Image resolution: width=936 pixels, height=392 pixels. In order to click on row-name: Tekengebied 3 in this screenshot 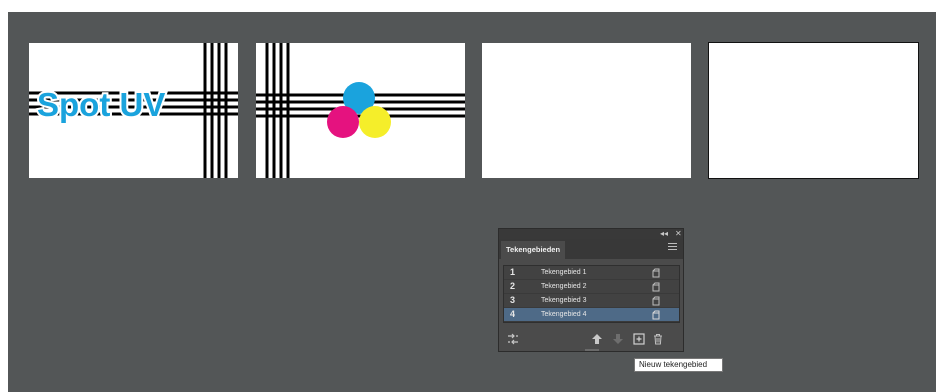, I will do `click(564, 300)`.